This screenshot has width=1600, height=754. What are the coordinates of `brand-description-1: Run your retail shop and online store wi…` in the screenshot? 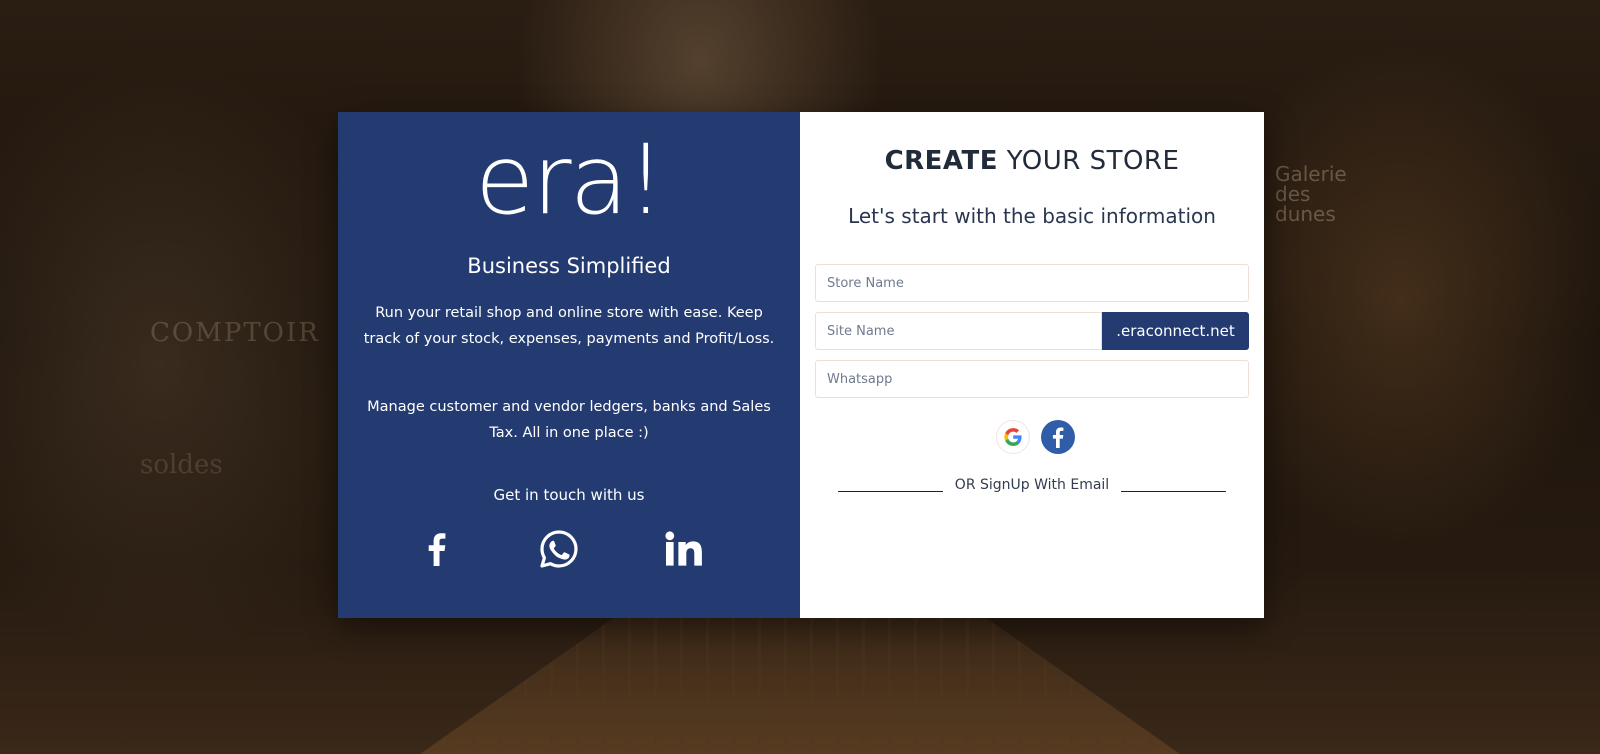 It's located at (569, 326).